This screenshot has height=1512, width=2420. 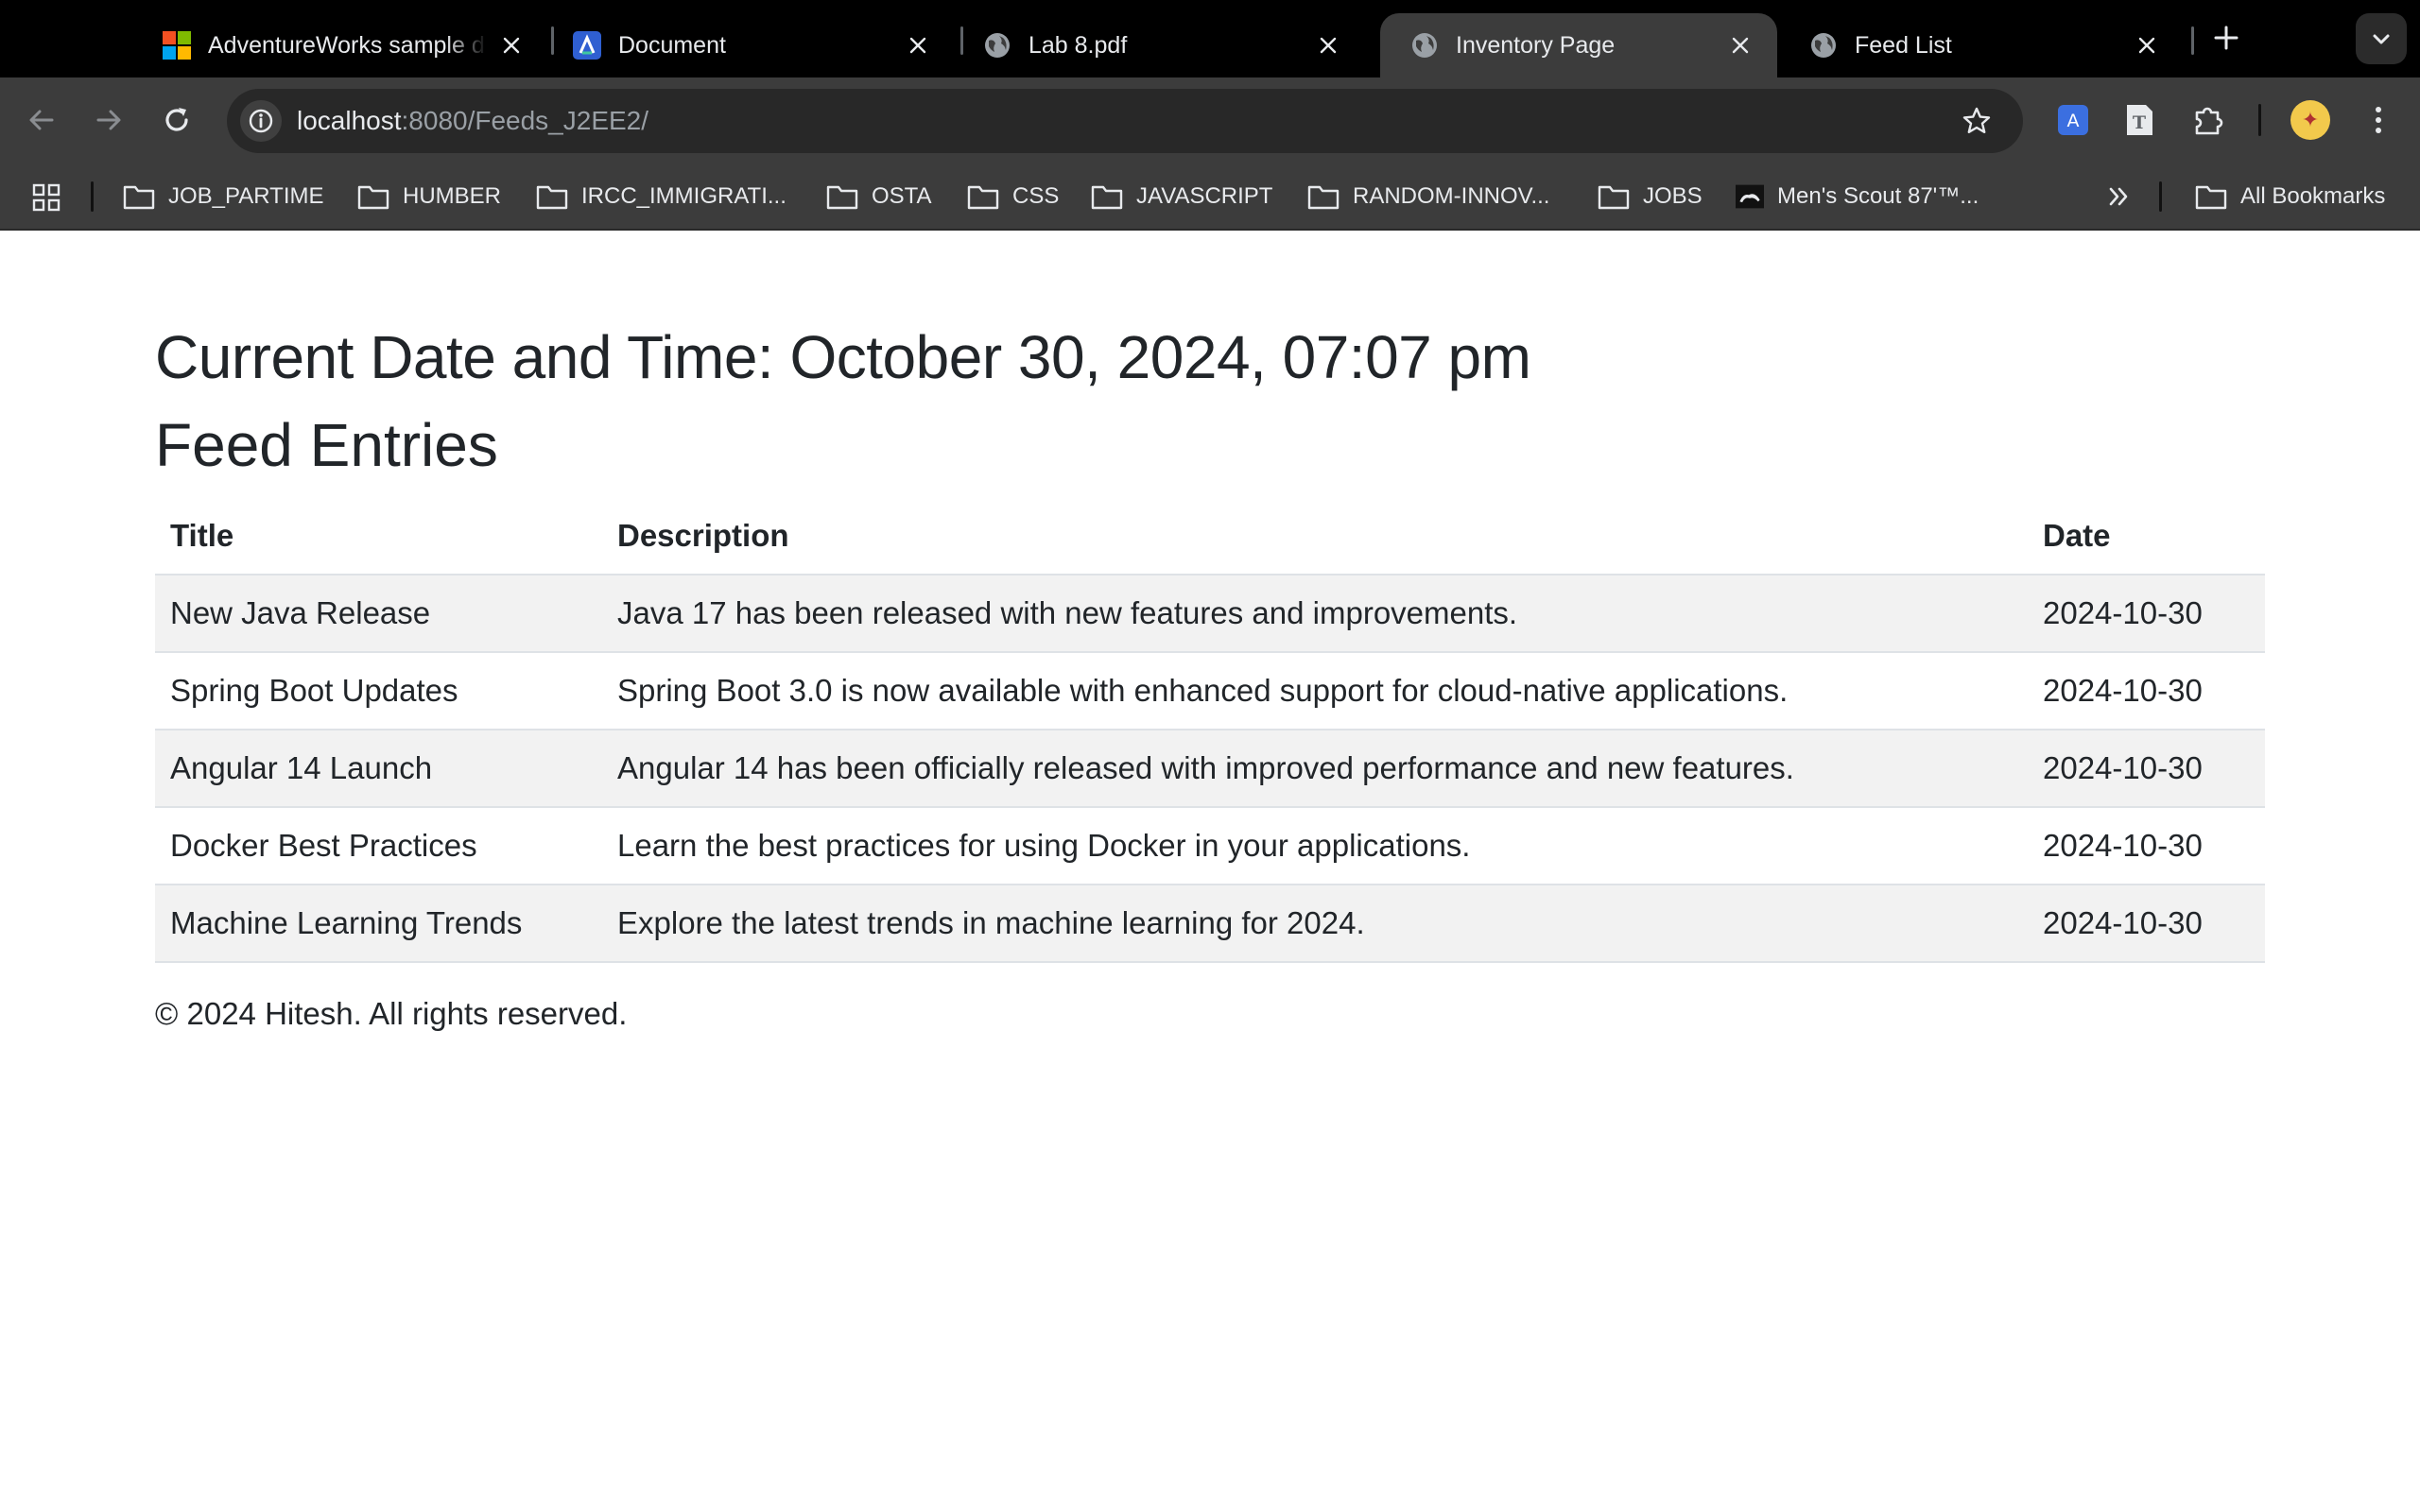 I want to click on url-path: :8080/Feeds_J2EE2/, so click(x=525, y=120).